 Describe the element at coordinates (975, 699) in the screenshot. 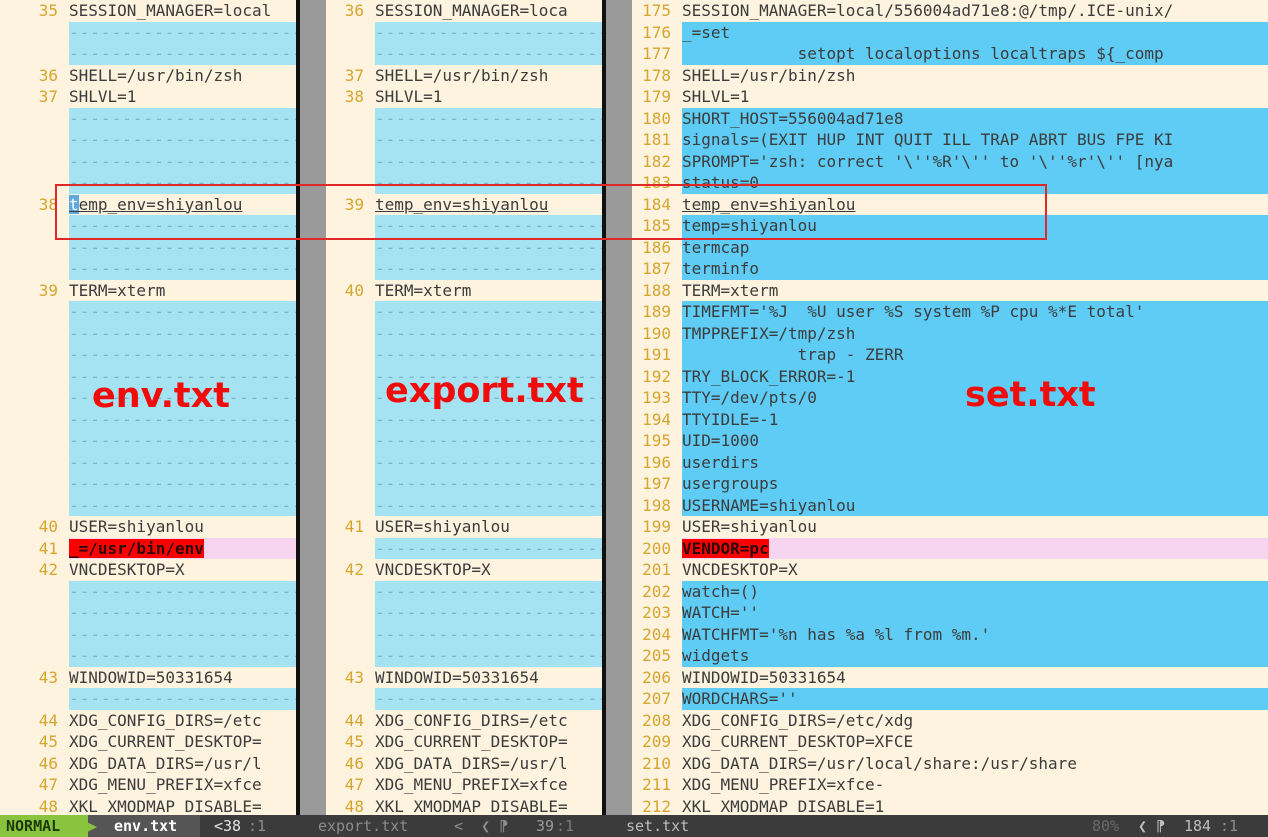

I see `line-text: WORDCHARS=''` at that location.